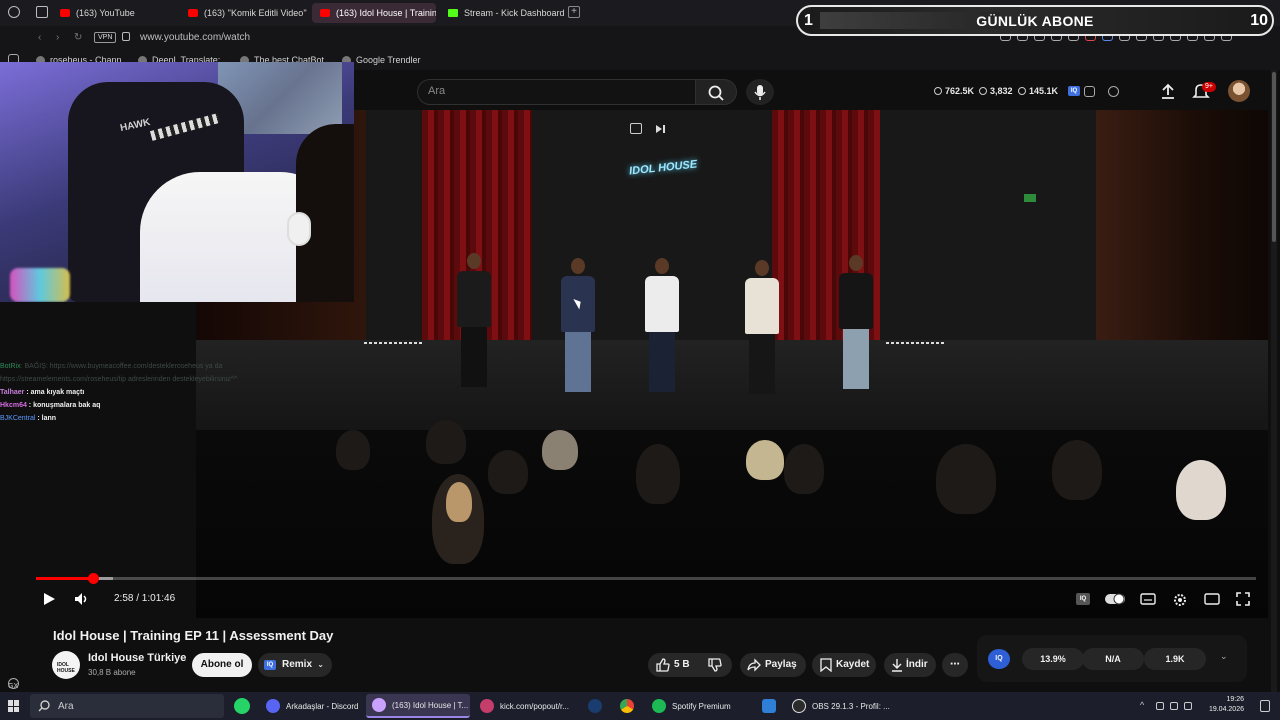 The image size is (1280, 720). Describe the element at coordinates (82, 599) in the screenshot. I see `volume-icon` at that location.